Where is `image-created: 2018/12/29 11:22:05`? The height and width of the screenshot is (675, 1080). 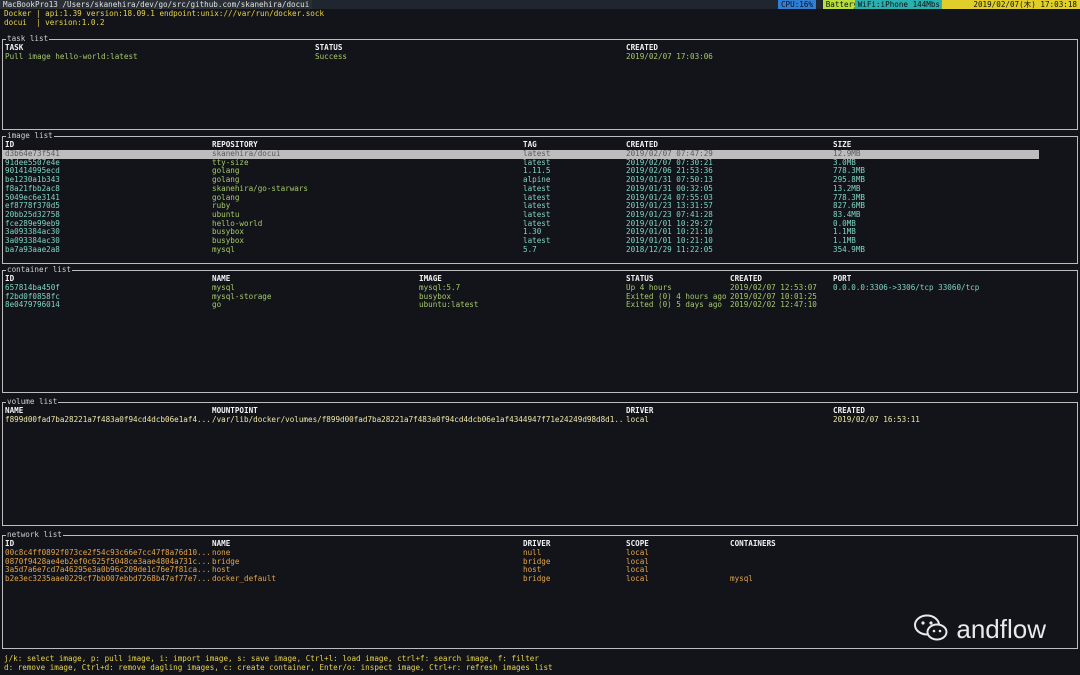
image-created: 2018/12/29 11:22:05 is located at coordinates (669, 249).